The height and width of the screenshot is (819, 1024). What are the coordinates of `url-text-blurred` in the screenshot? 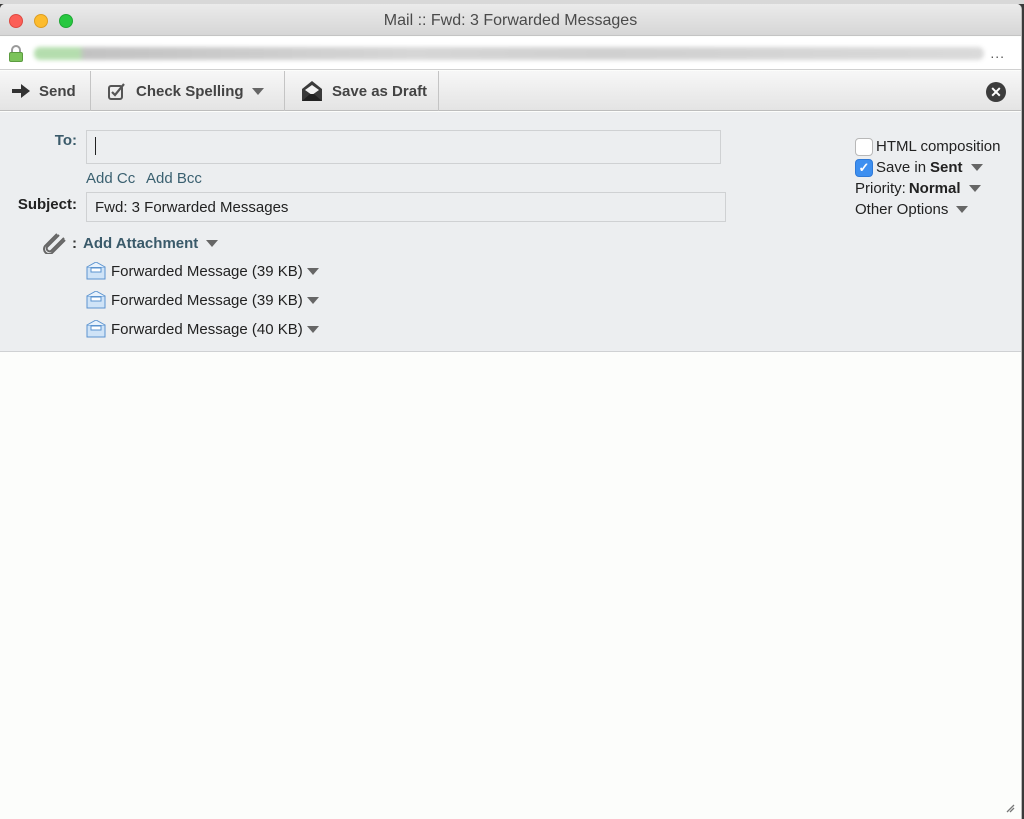 It's located at (509, 53).